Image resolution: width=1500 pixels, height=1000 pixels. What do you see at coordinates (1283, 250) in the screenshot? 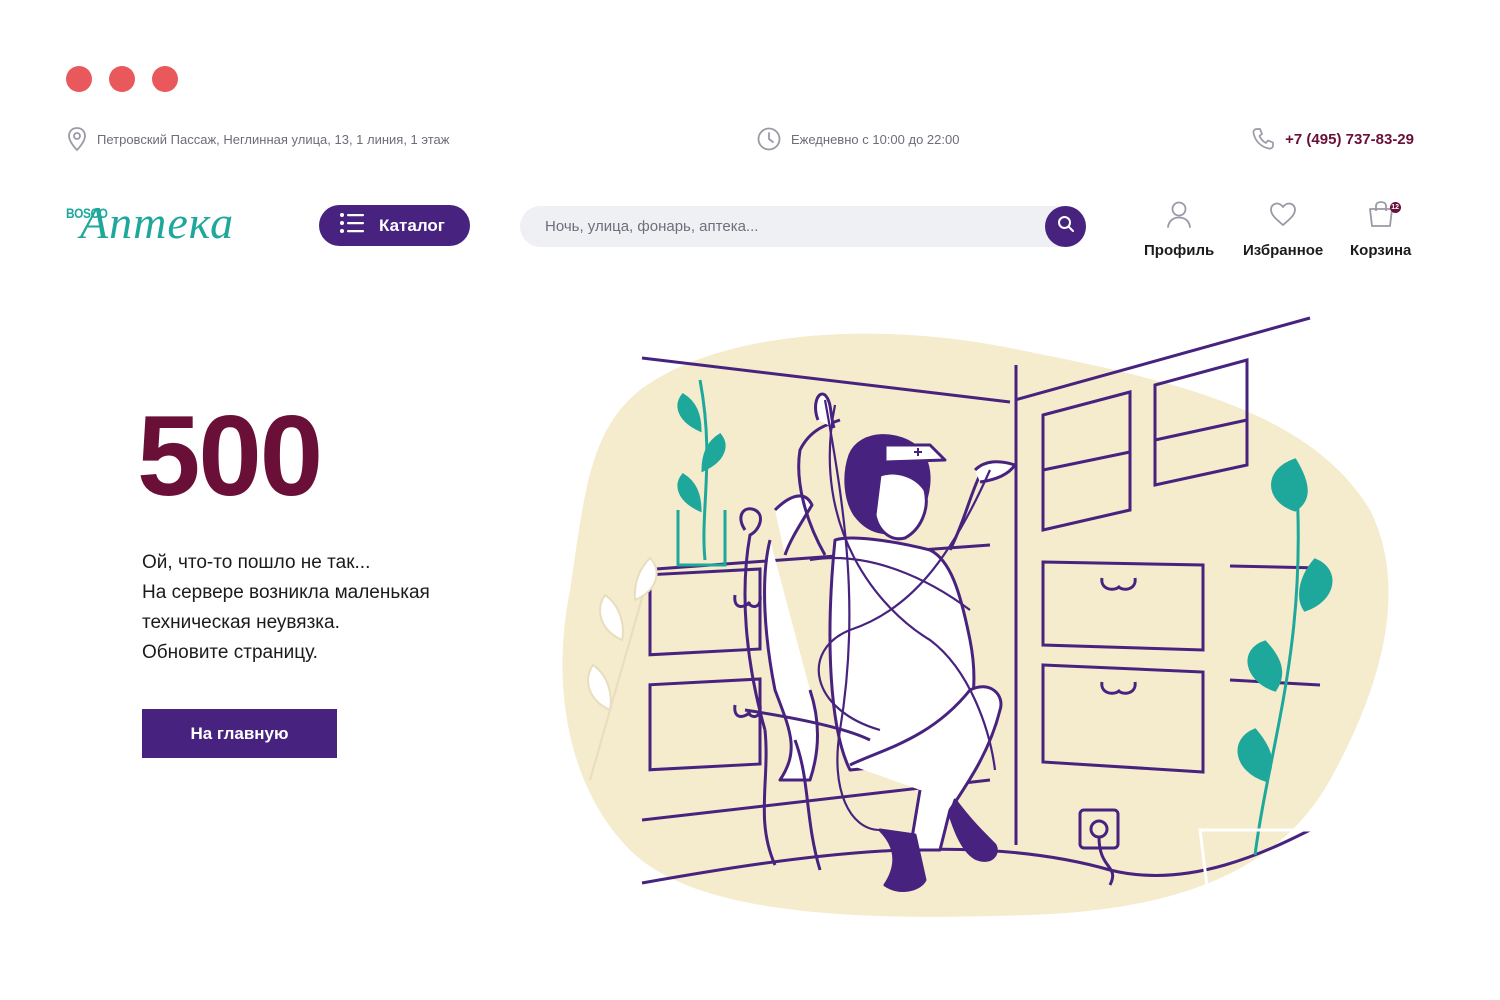
I see `favorites-label: Избранное` at bounding box center [1283, 250].